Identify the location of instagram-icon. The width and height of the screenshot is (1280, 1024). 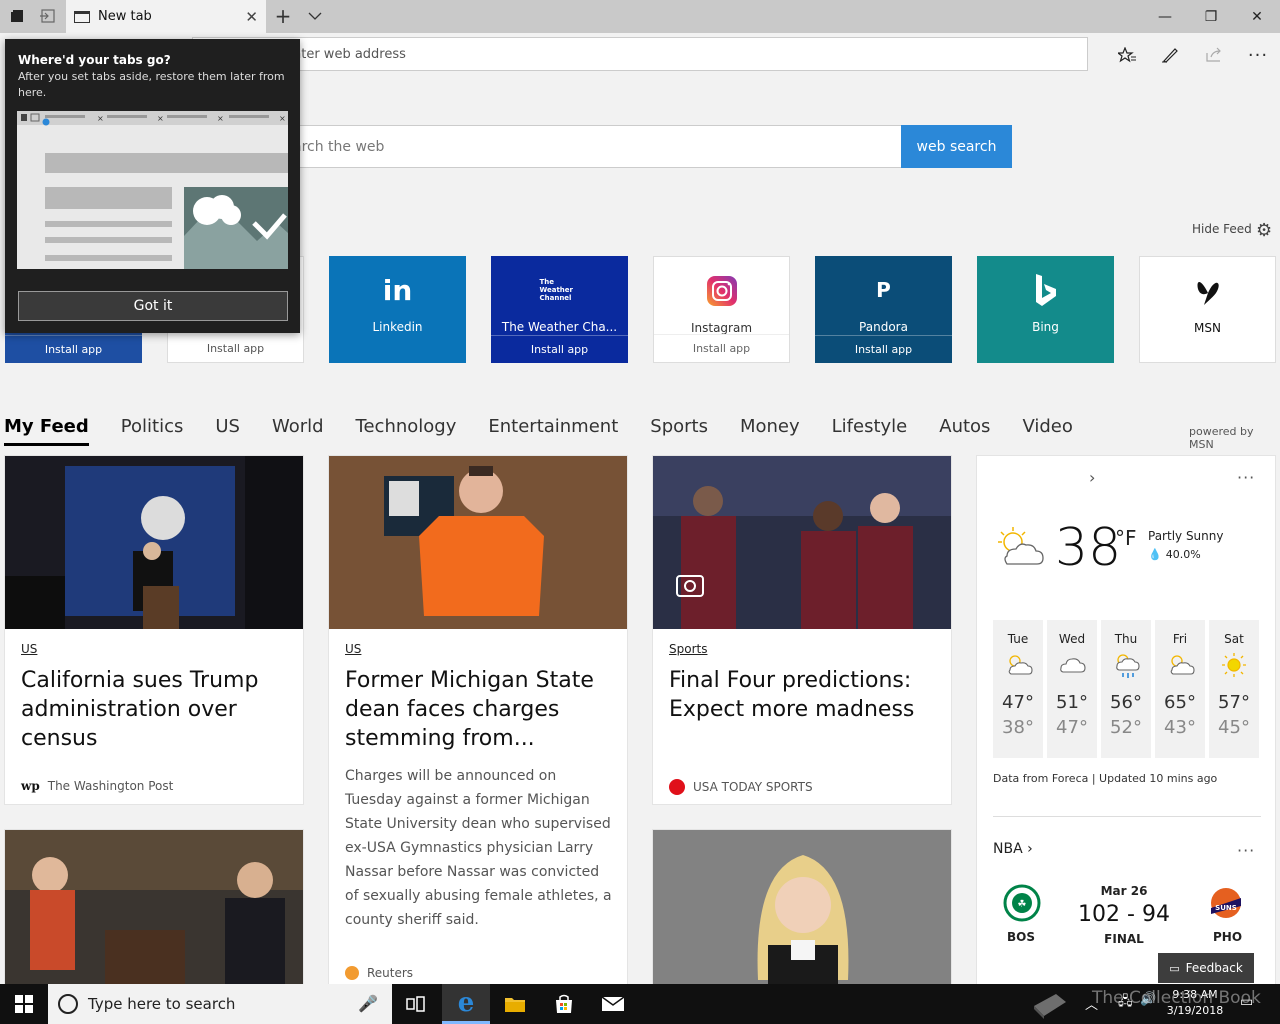
(722, 291).